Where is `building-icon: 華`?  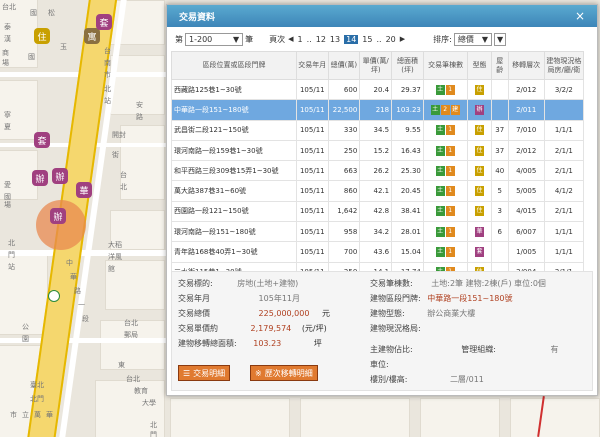
building-icon: 華 is located at coordinates (84, 190).